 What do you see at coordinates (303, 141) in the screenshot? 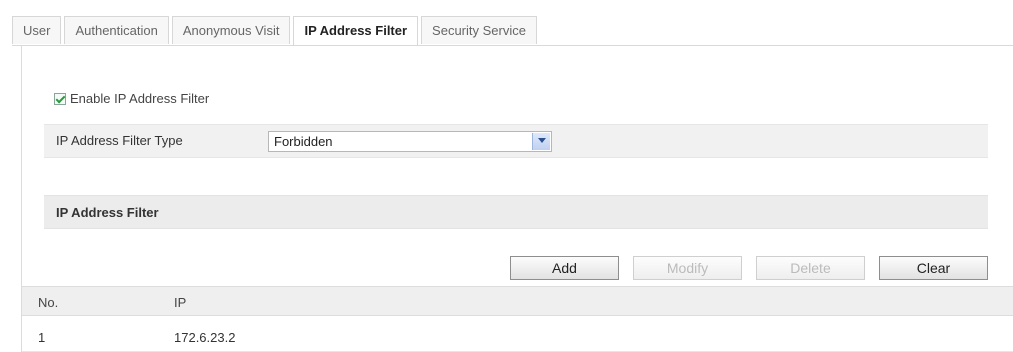
I see `filter-type-value: Forbidden` at bounding box center [303, 141].